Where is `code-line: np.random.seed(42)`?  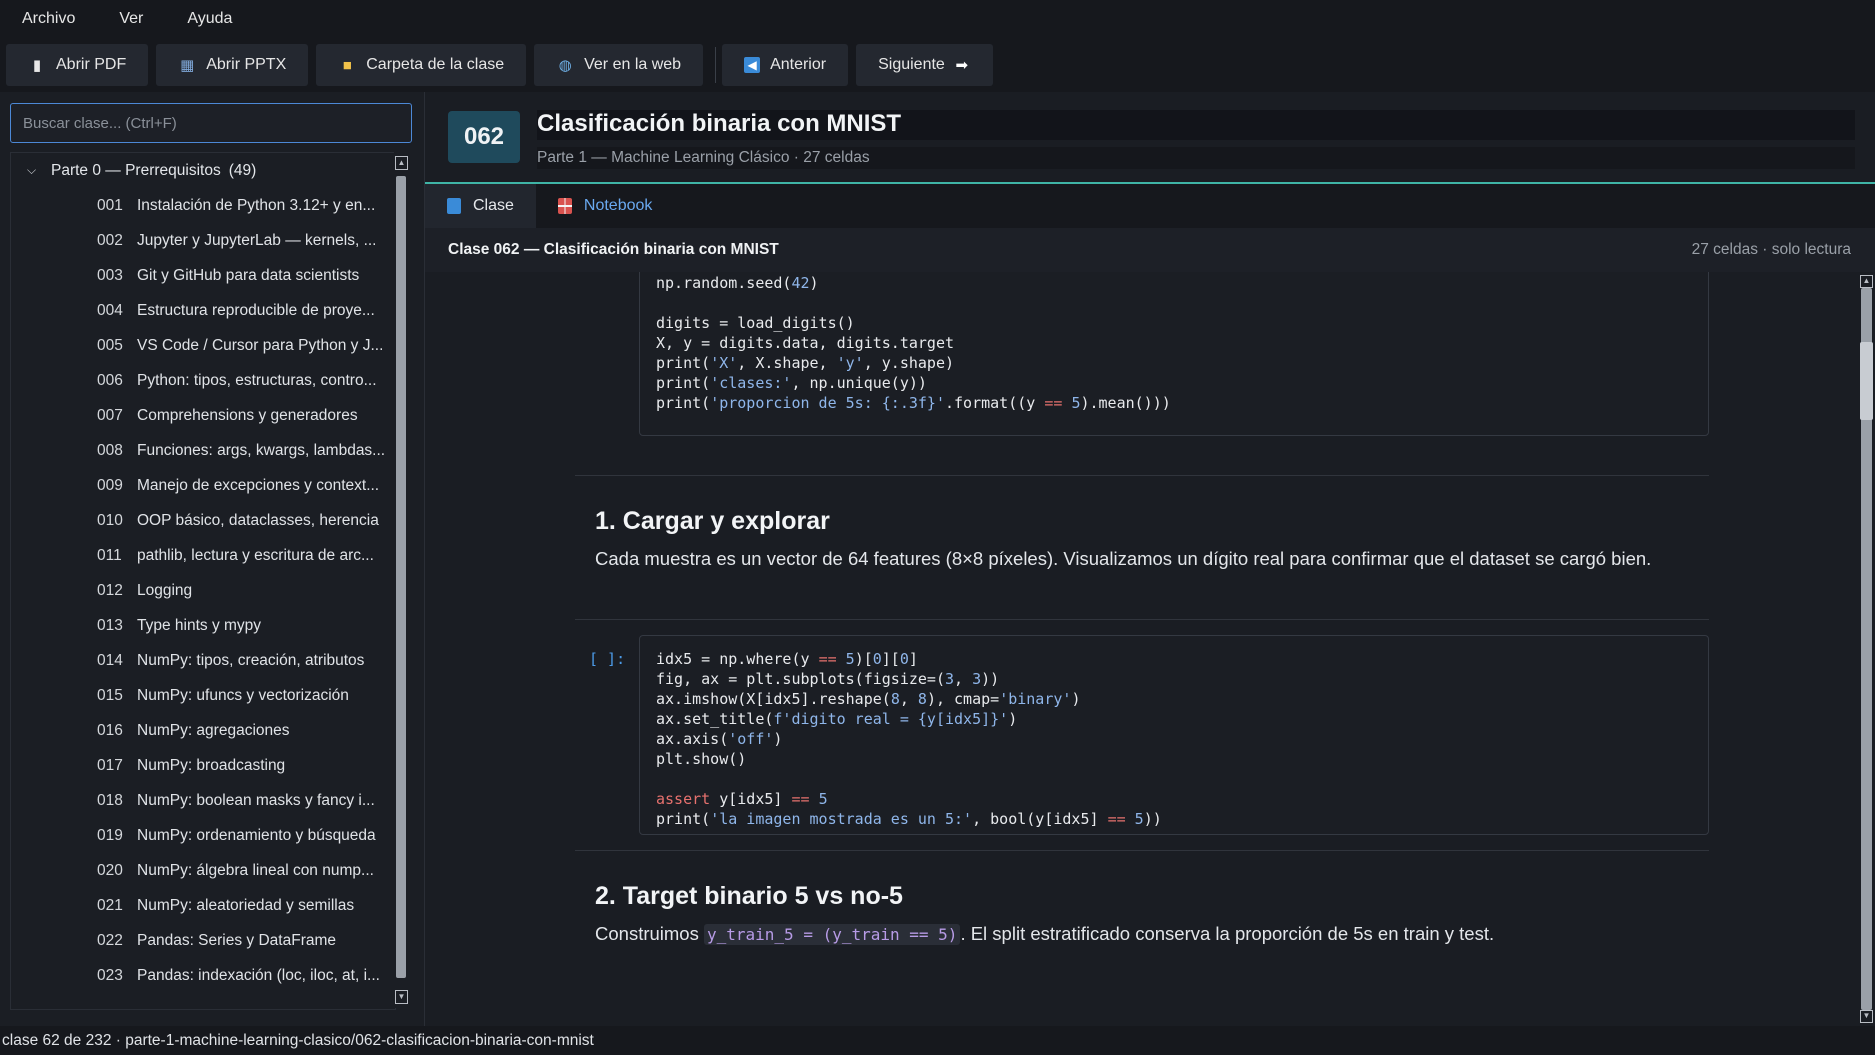 code-line: np.random.seed(42) is located at coordinates (737, 283).